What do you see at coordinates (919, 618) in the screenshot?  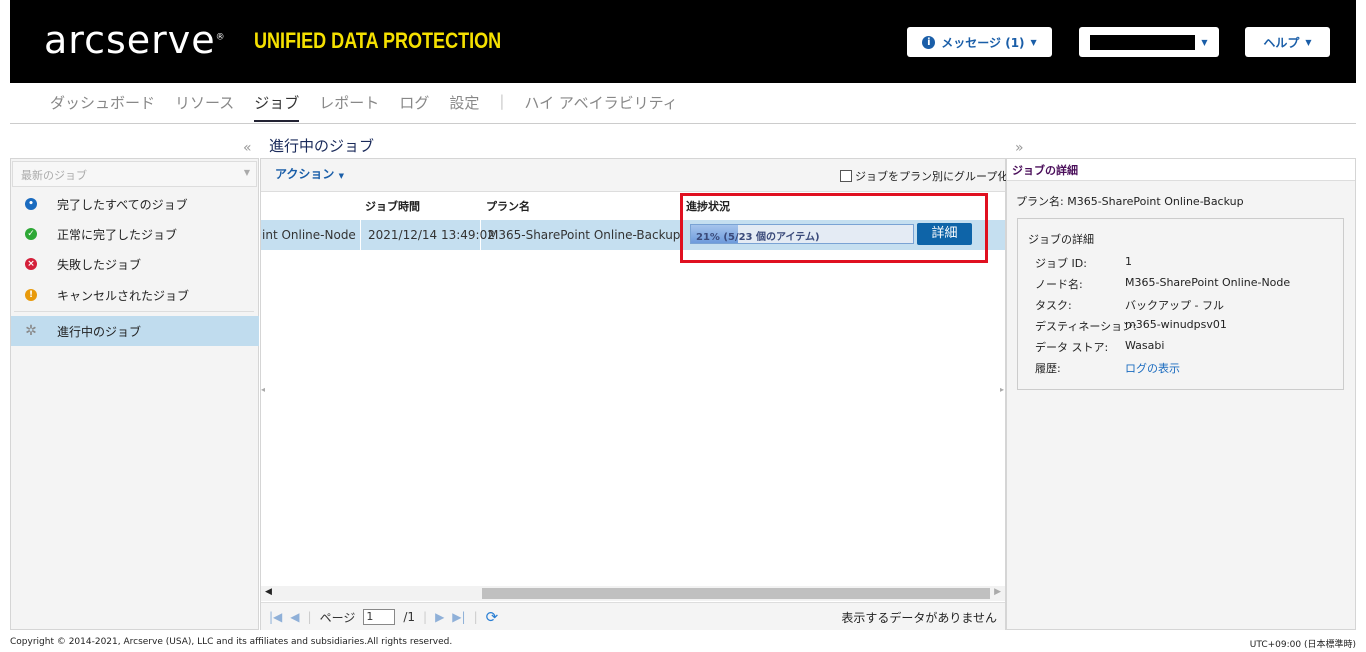 I see `empty-message: 表示するデータがありません` at bounding box center [919, 618].